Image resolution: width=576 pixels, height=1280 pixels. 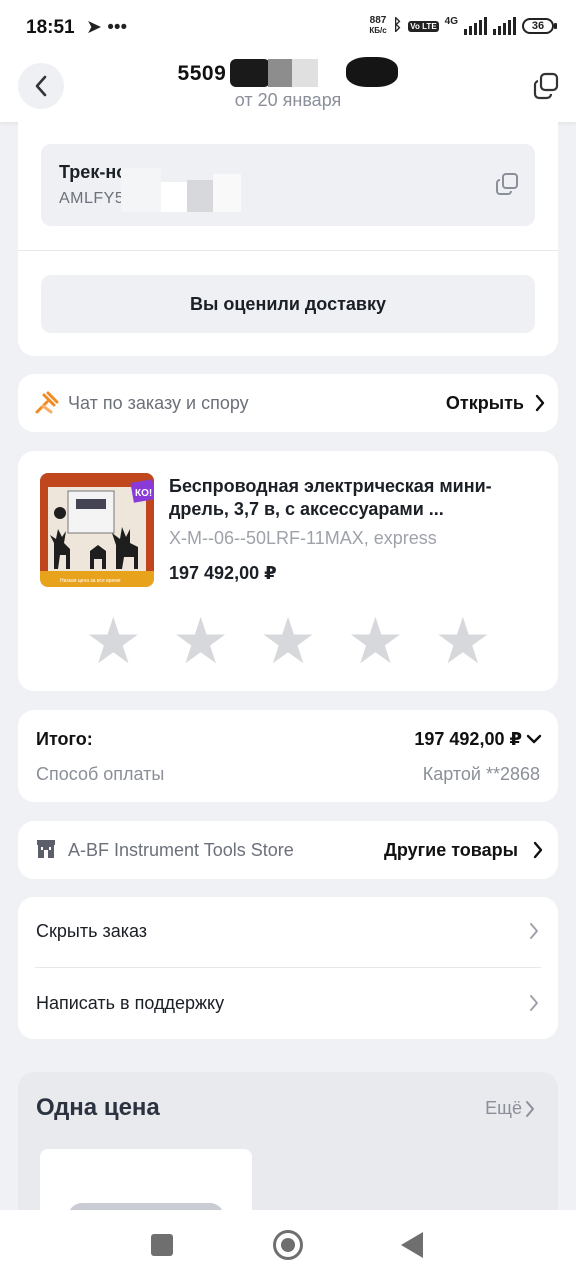 What do you see at coordinates (200, 641) in the screenshot?
I see `star-icon-2: ★` at bounding box center [200, 641].